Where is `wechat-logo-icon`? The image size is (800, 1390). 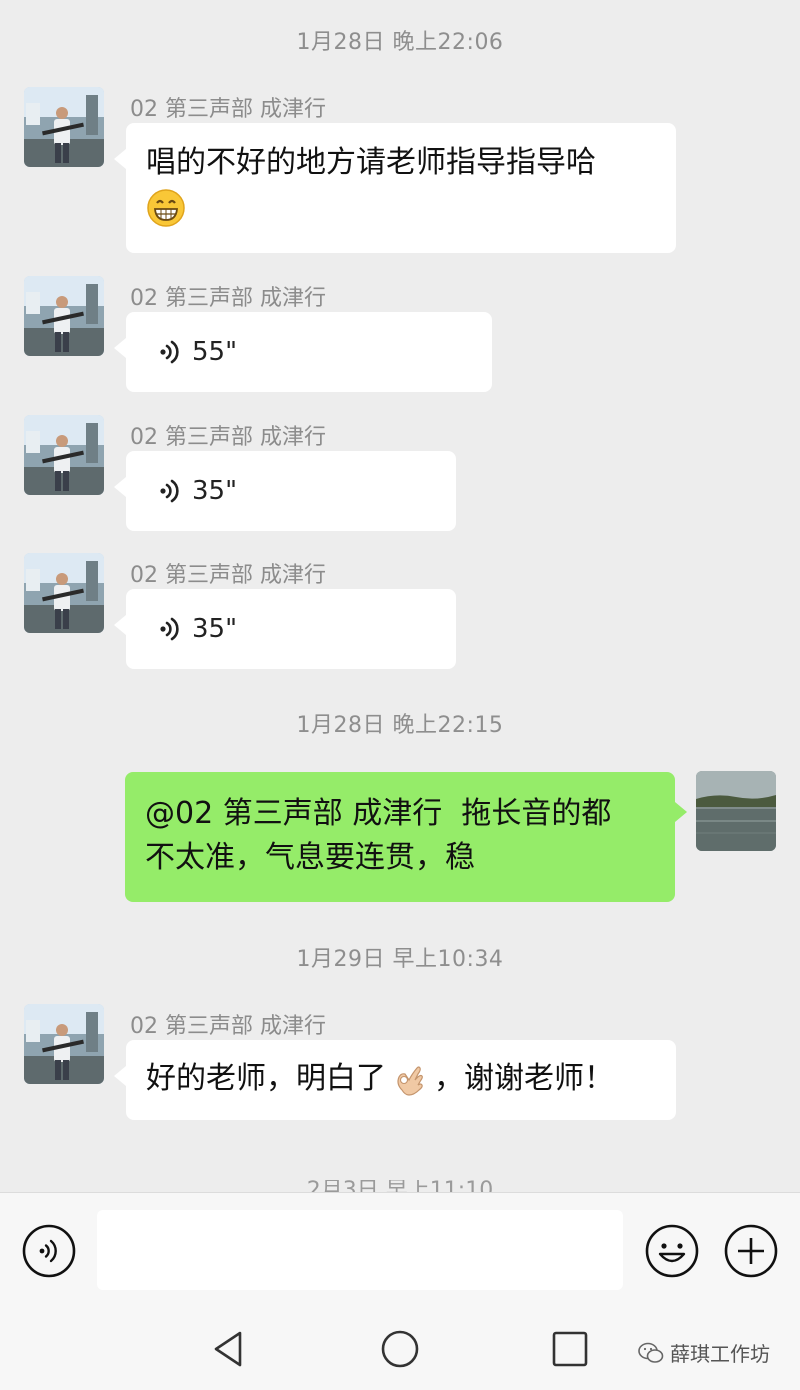
wechat-logo-icon is located at coordinates (651, 1352).